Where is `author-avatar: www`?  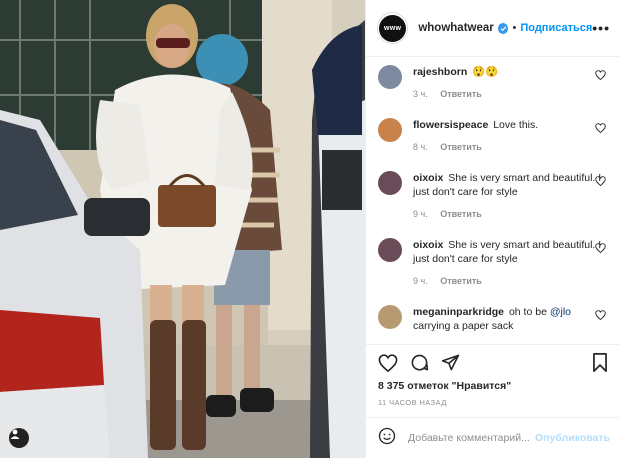 author-avatar: www is located at coordinates (393, 28).